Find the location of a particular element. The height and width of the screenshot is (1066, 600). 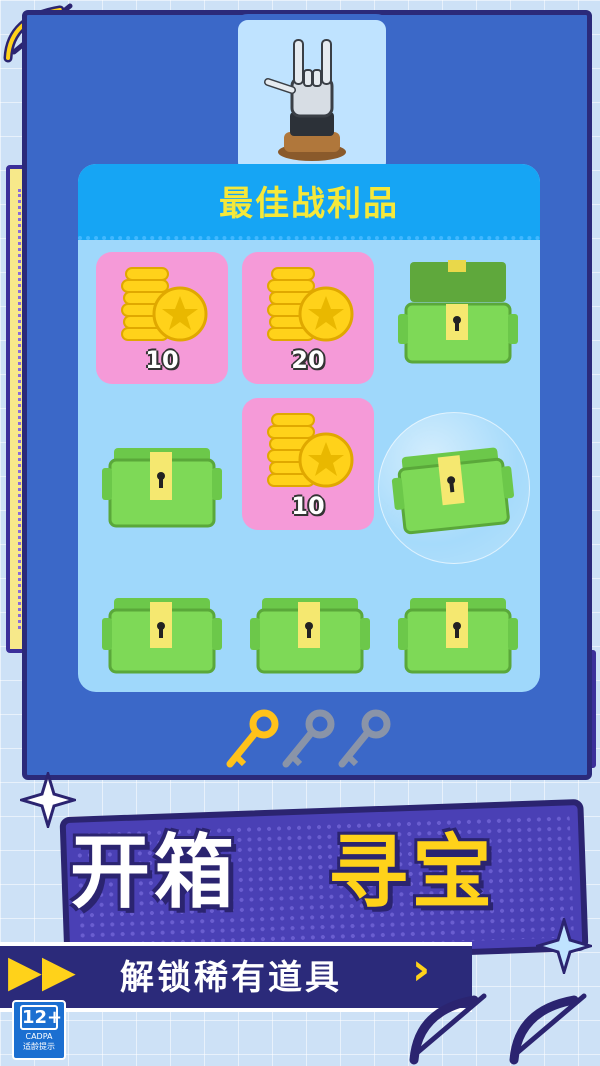

board-header: 最佳战利品 is located at coordinates (309, 202).